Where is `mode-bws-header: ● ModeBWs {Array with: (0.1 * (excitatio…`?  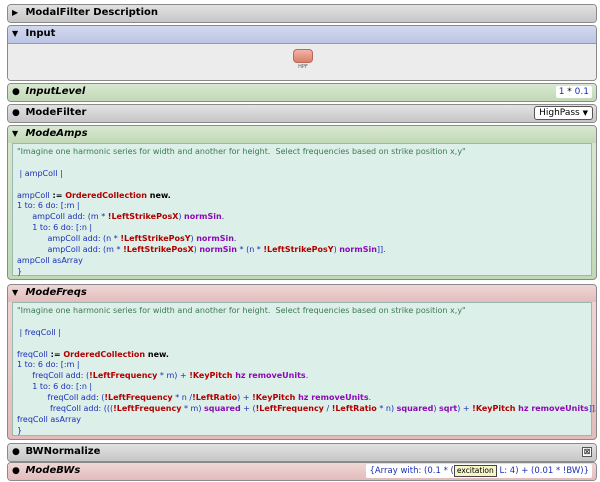 mode-bws-header: ● ModeBWs {Array with: (0.1 * (excitatio… is located at coordinates (302, 471).